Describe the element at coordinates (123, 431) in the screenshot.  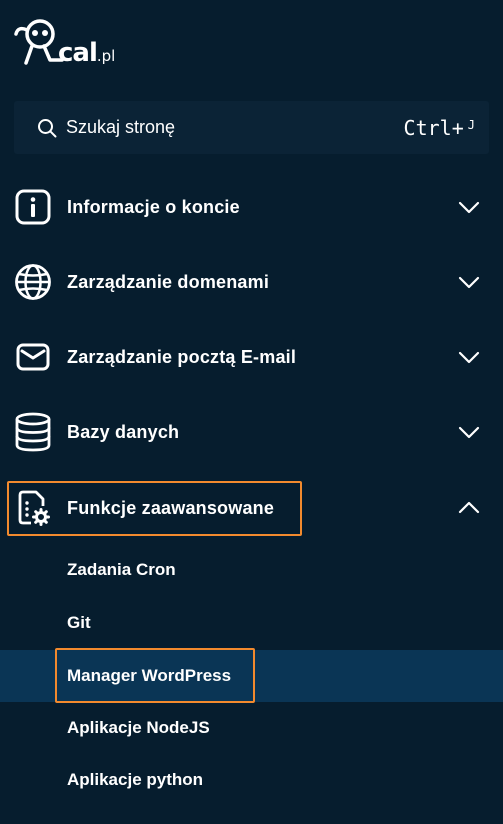
I see `menu-item-label: Bazy danych` at that location.